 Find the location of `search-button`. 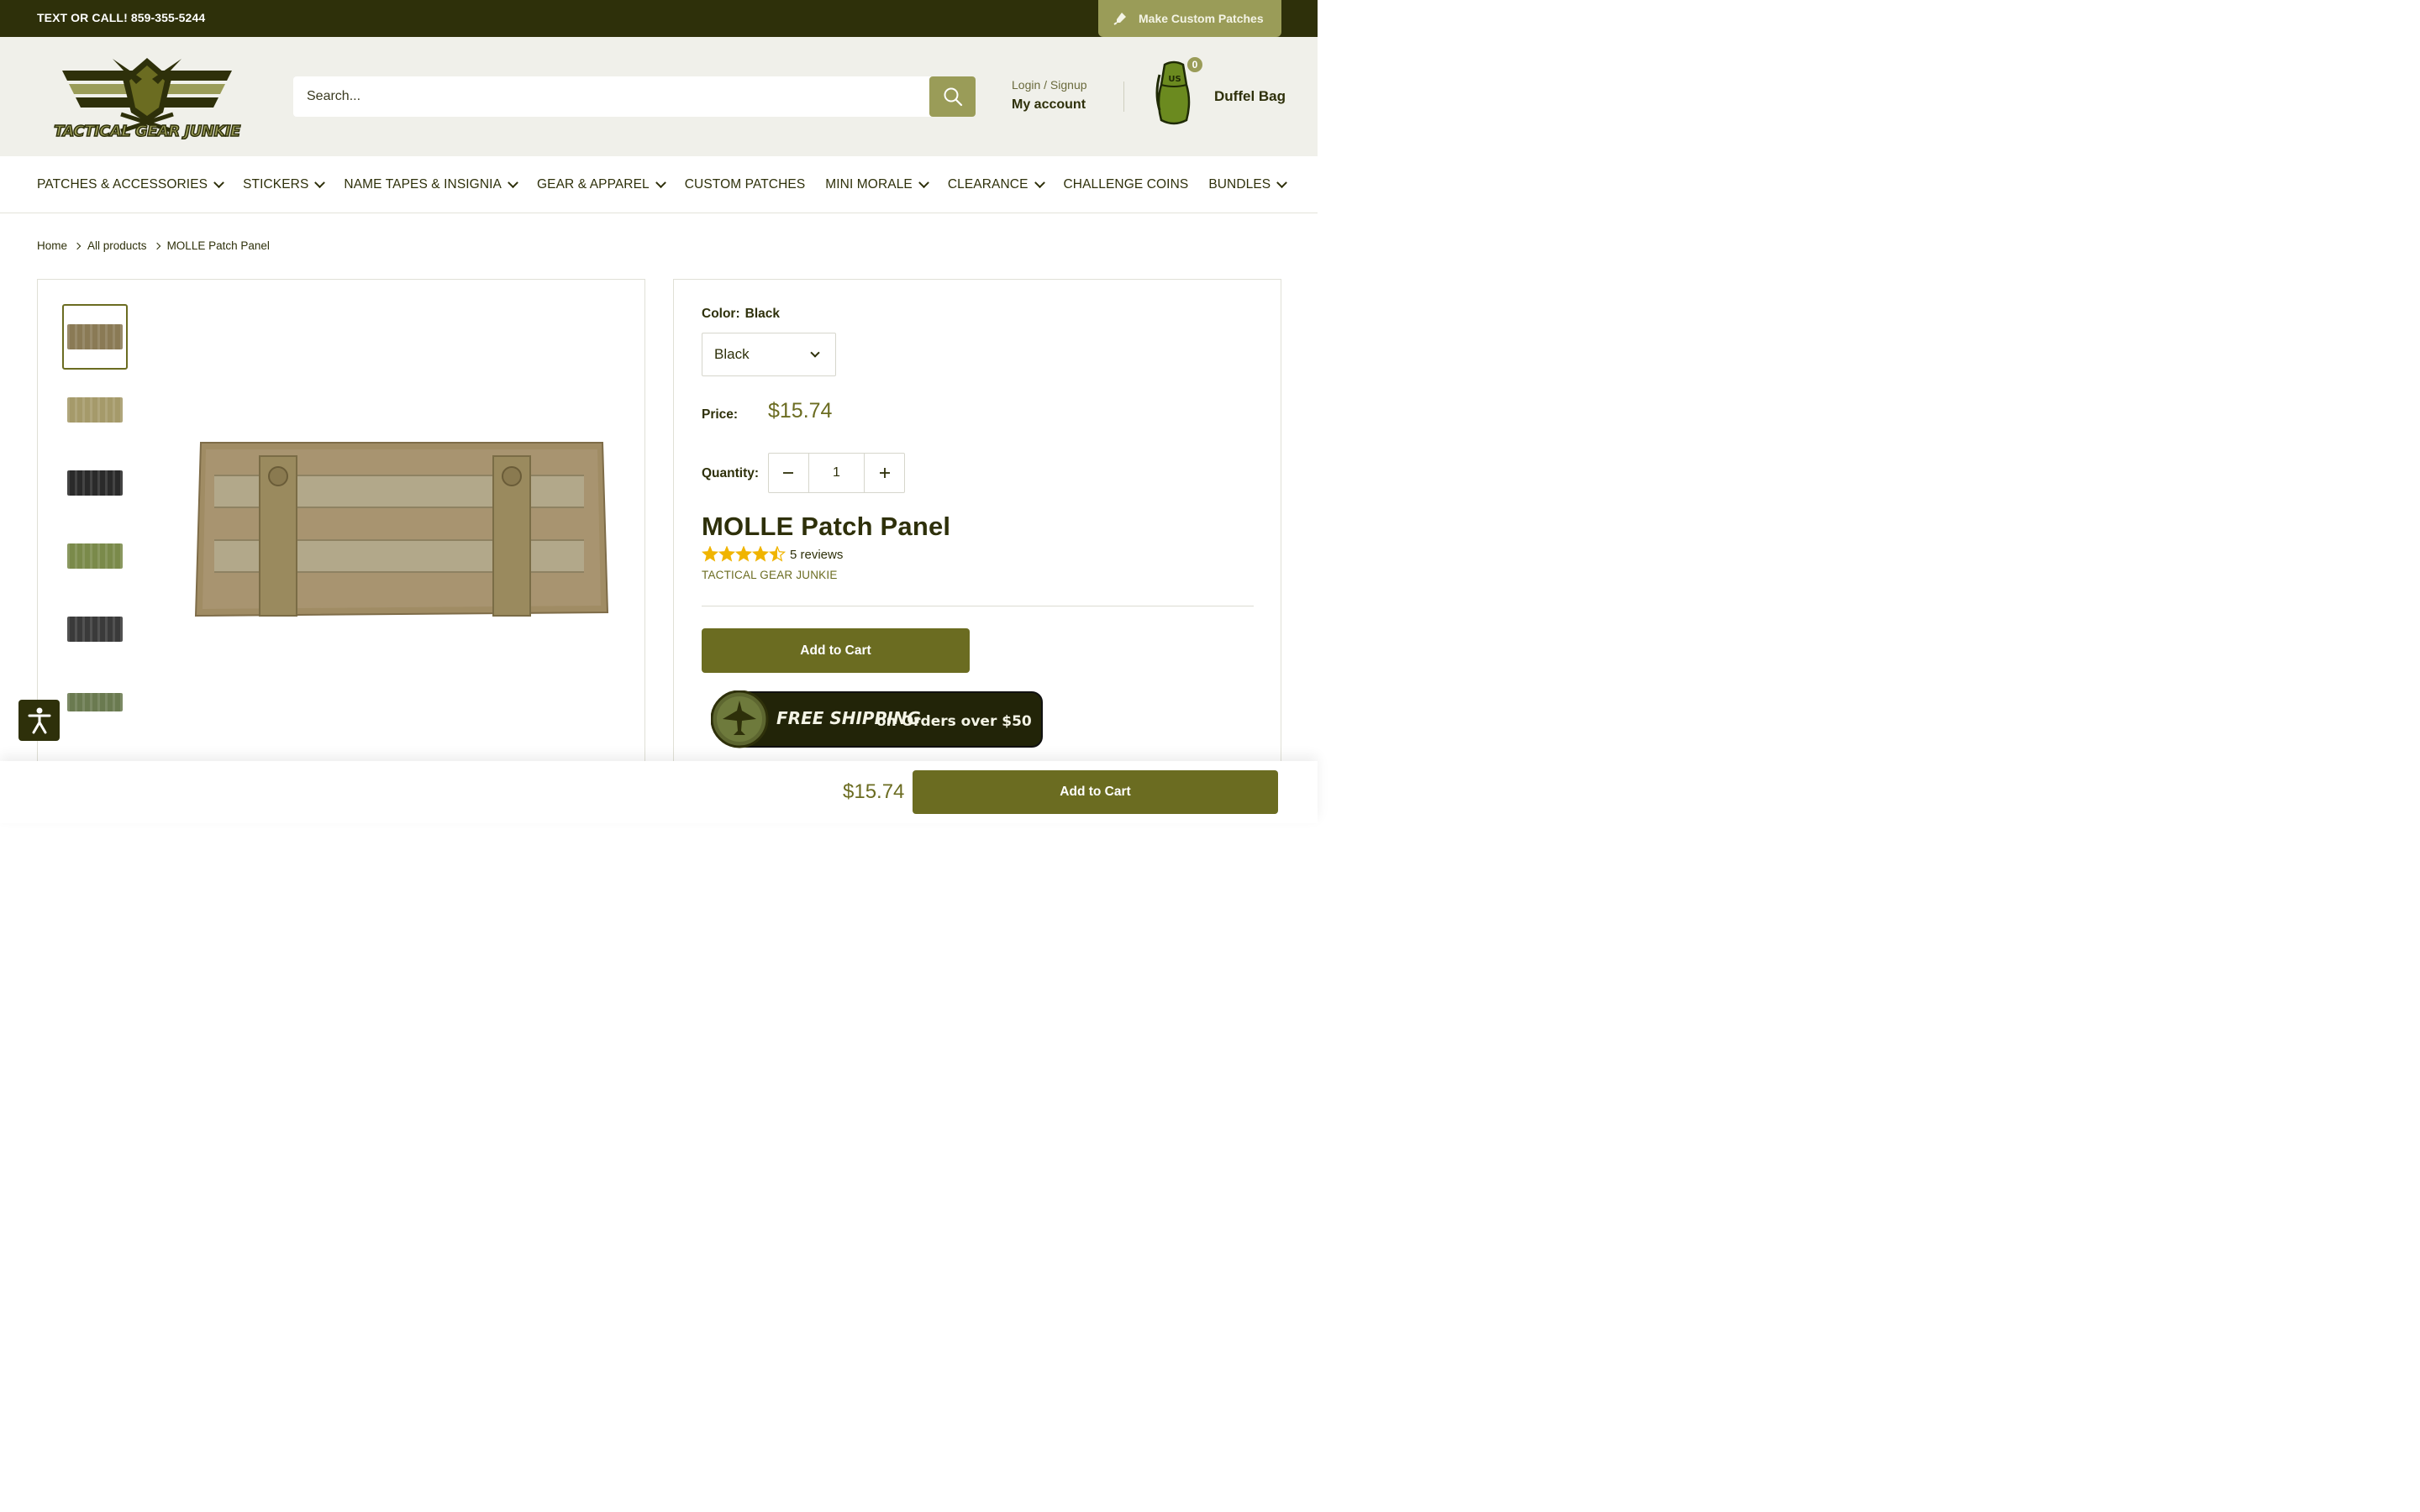

search-button is located at coordinates (953, 96).